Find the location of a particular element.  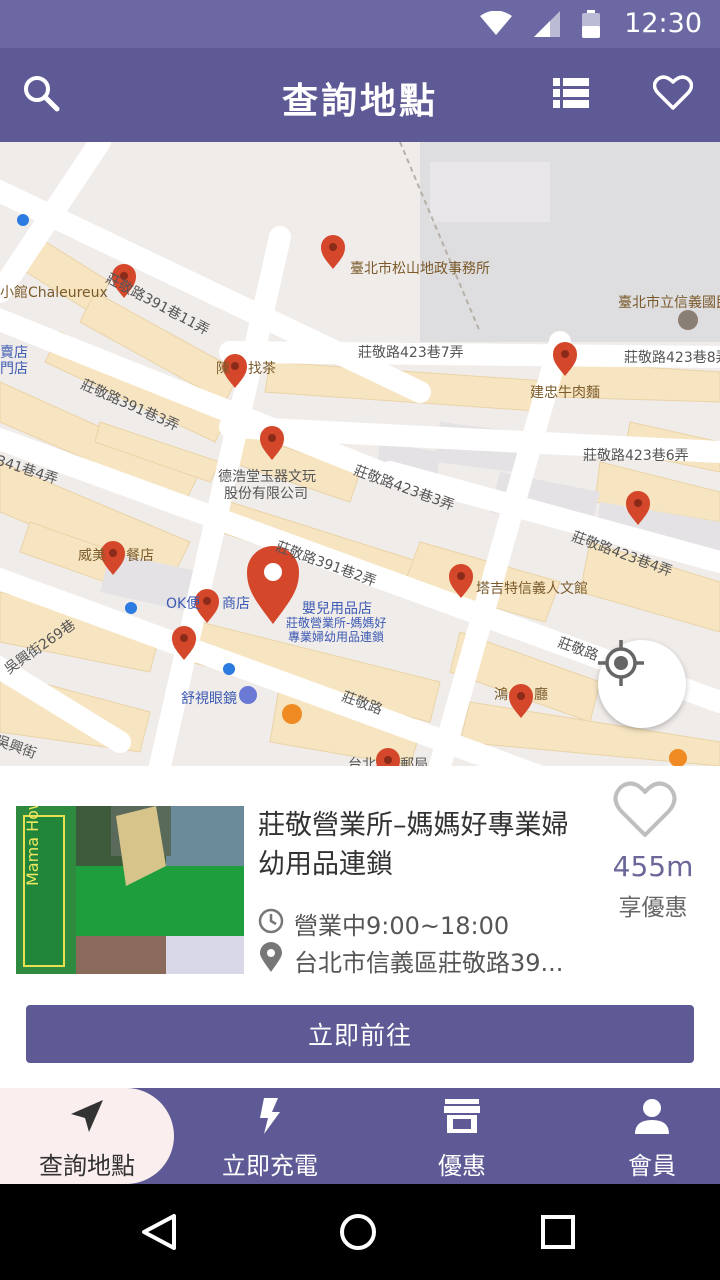

navigation-arrow-icon is located at coordinates (87, 1119).